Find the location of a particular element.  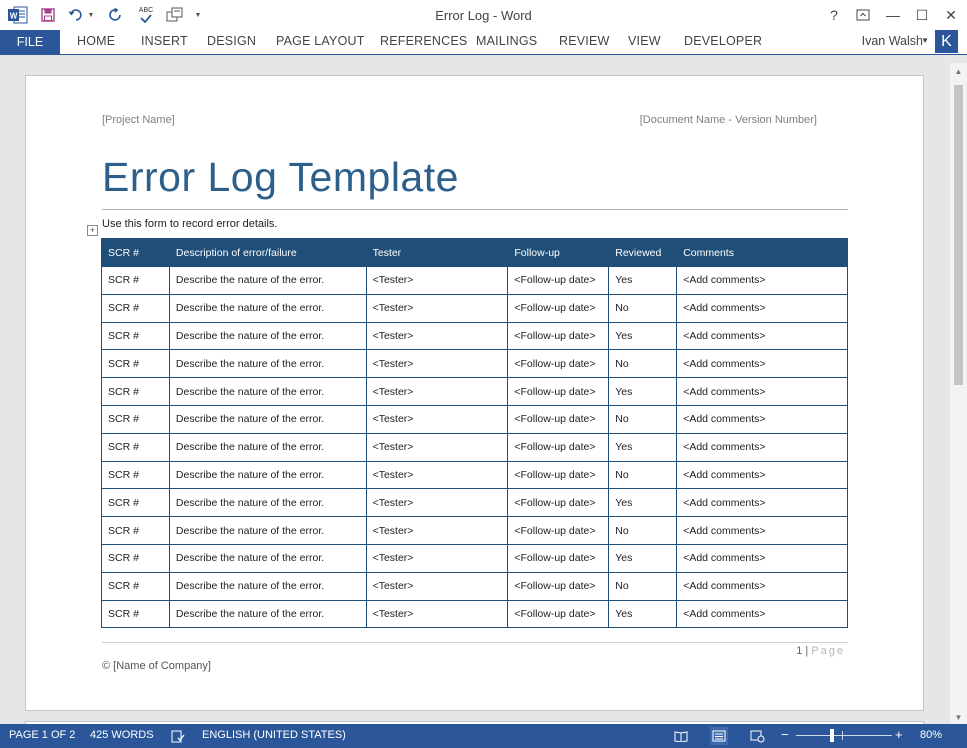

tab-developer: DEVELOPER is located at coordinates (723, 41).